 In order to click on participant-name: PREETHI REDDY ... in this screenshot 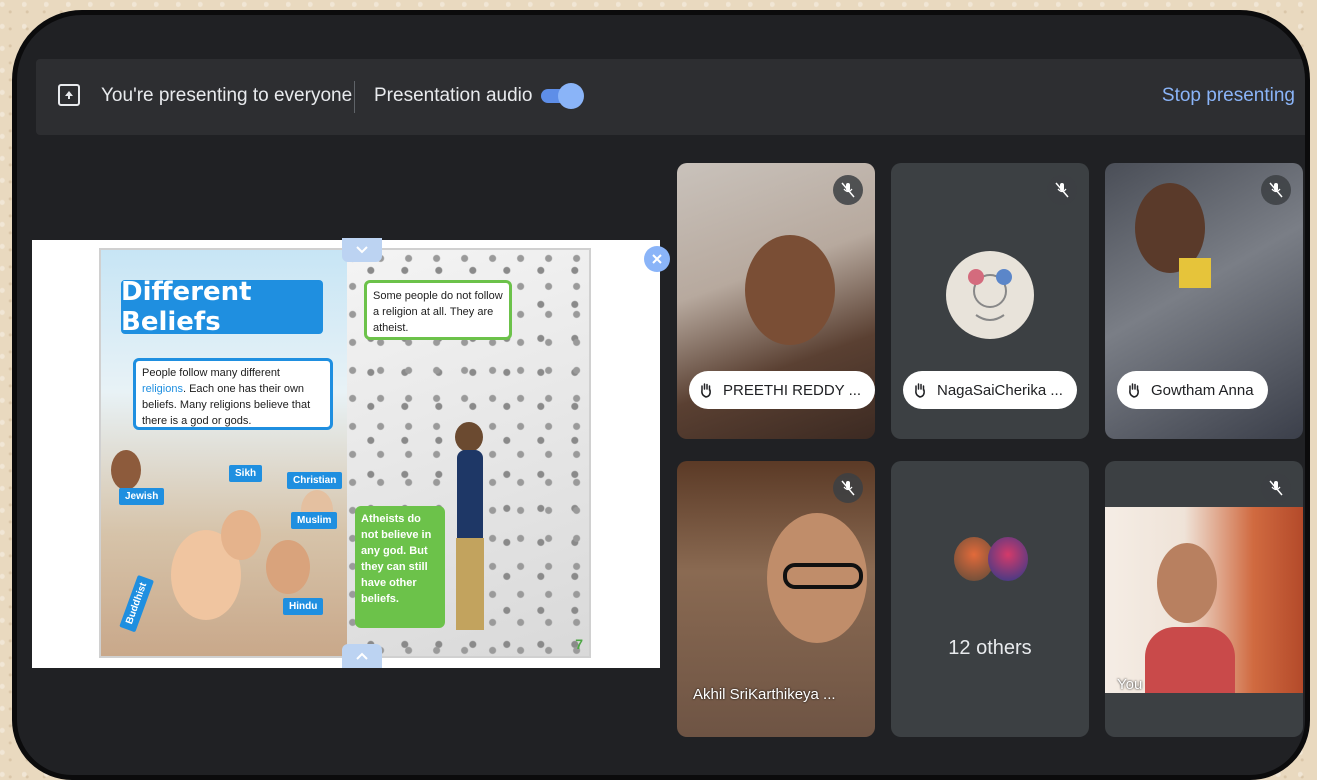, I will do `click(782, 390)`.